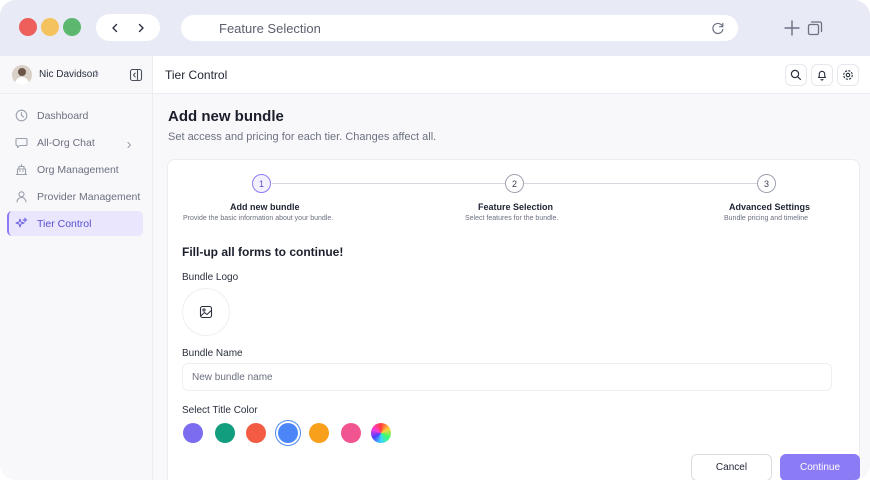 The image size is (870, 480). Describe the element at coordinates (21, 116) in the screenshot. I see `dashboard-icon` at that location.